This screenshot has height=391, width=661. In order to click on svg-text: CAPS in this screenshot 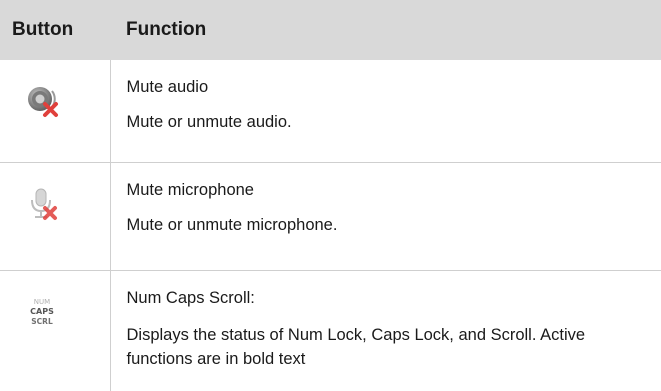, I will do `click(42, 311)`.